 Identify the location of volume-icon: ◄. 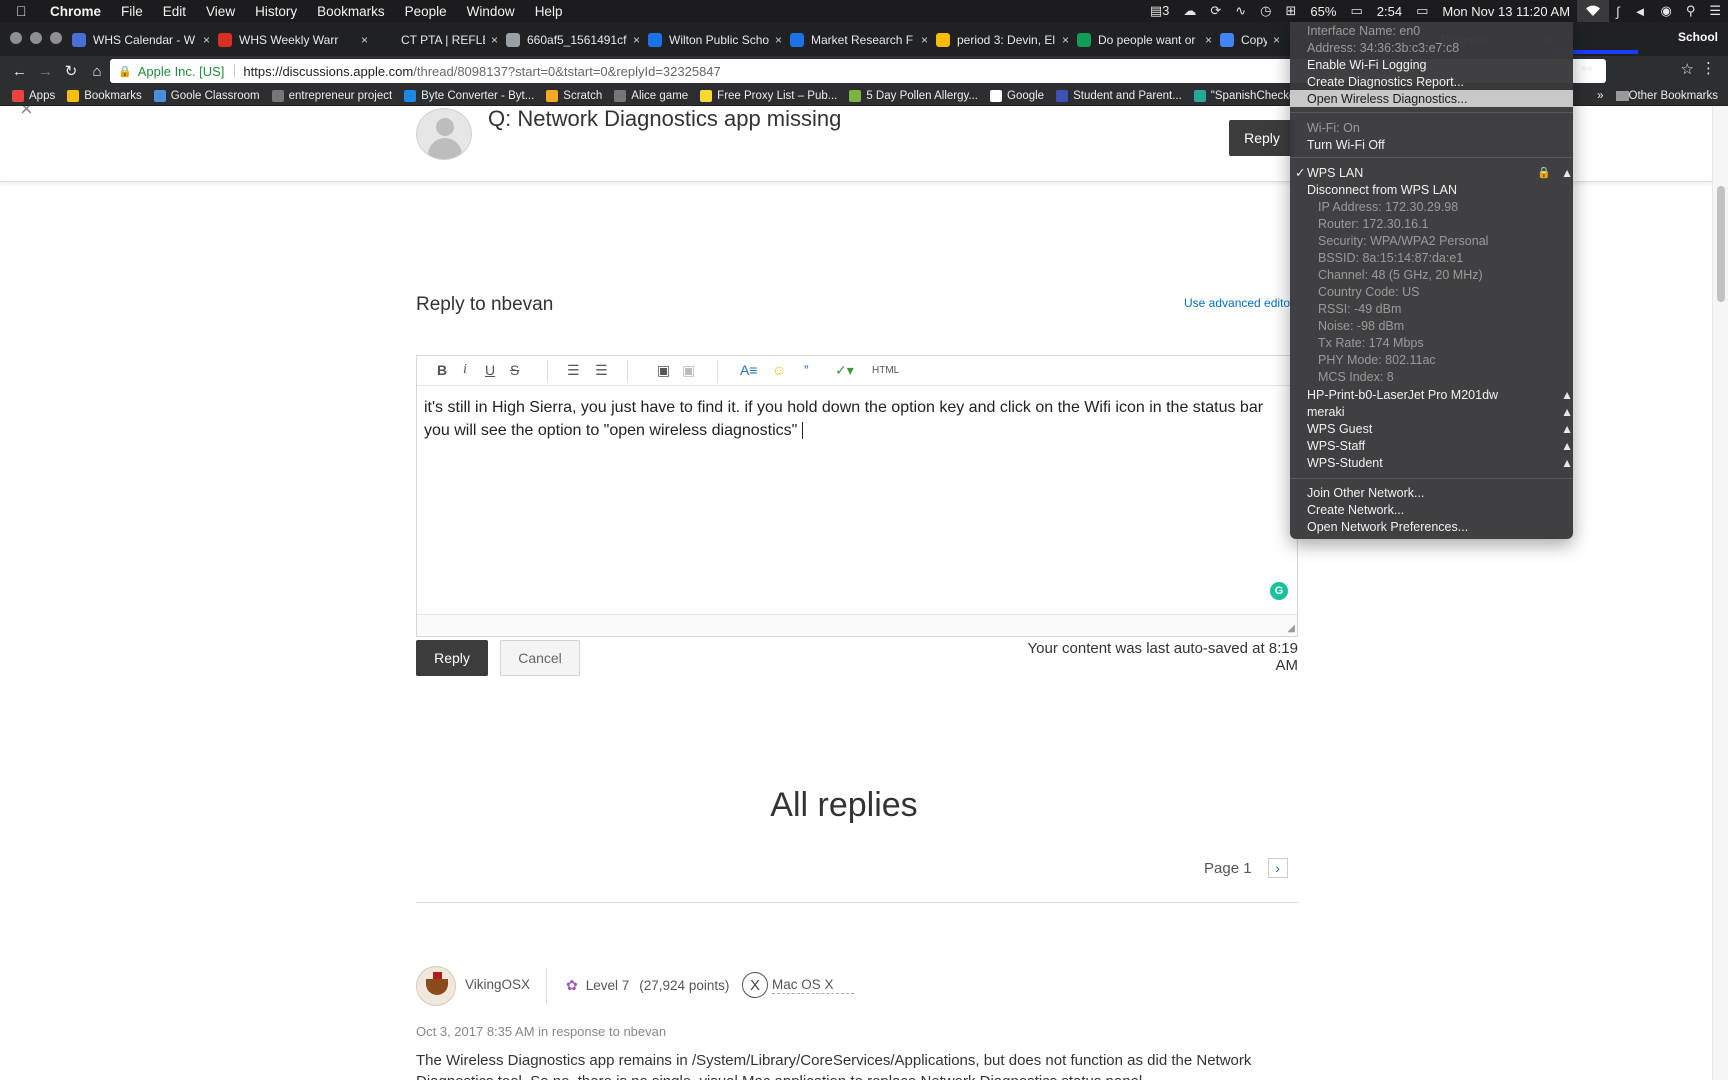
(1640, 11).